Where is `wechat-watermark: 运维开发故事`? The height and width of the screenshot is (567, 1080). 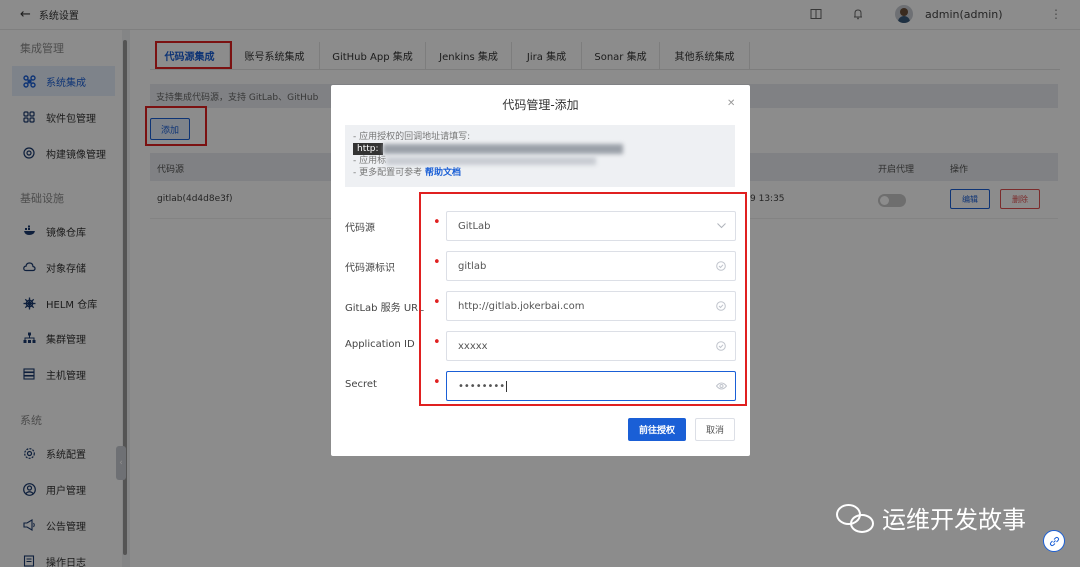
wechat-watermark: 运维开发故事 is located at coordinates (931, 517).